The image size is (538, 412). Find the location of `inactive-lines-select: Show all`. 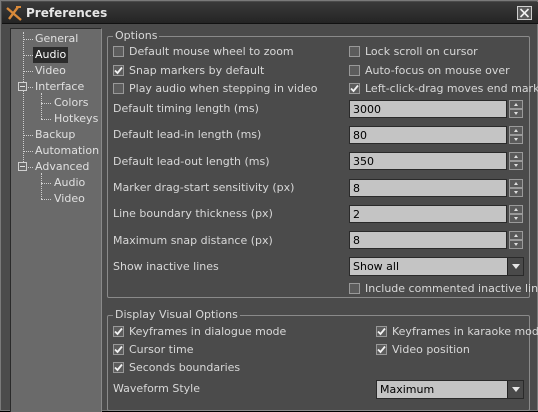

inactive-lines-select: Show all is located at coordinates (436, 266).